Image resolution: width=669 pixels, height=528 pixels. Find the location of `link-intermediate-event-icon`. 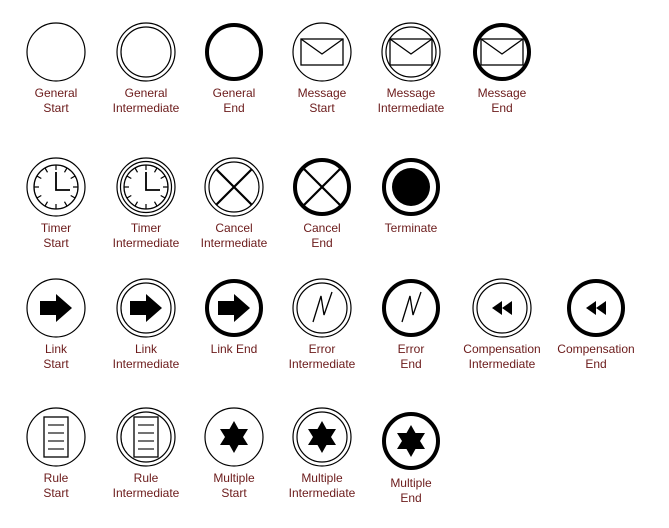

link-intermediate-event-icon is located at coordinates (146, 308).